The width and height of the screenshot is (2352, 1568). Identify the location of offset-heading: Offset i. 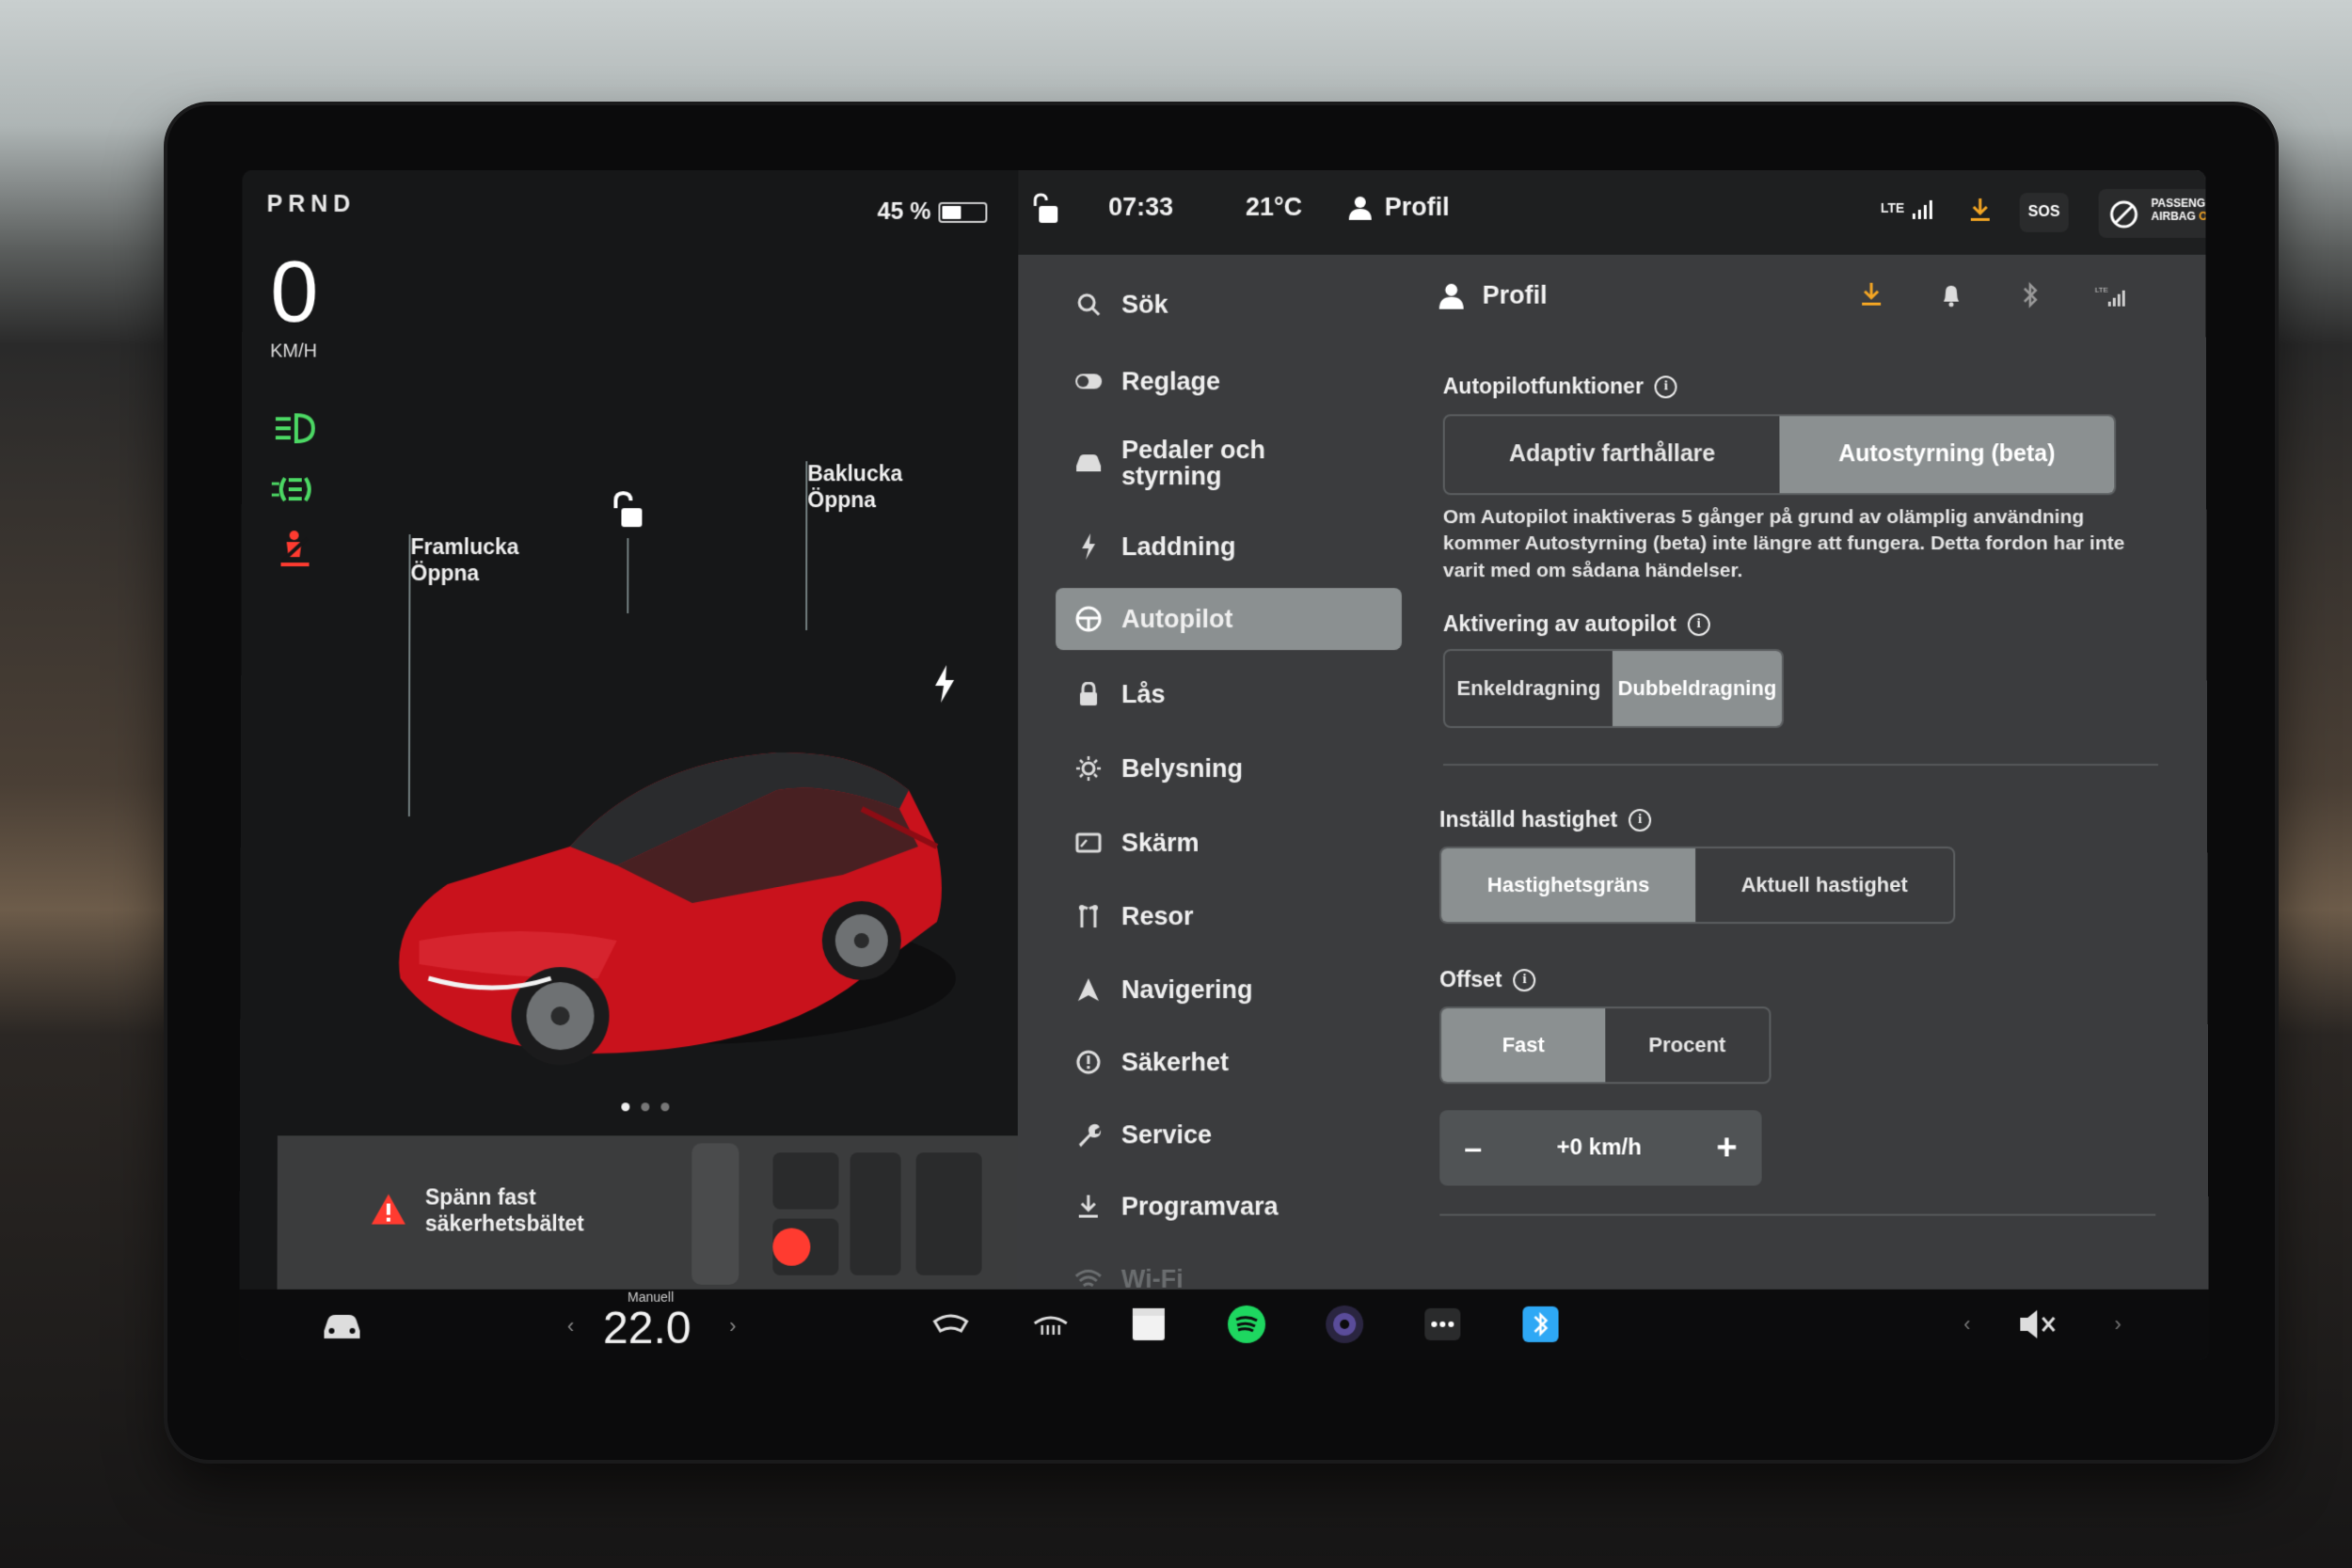
(1487, 980).